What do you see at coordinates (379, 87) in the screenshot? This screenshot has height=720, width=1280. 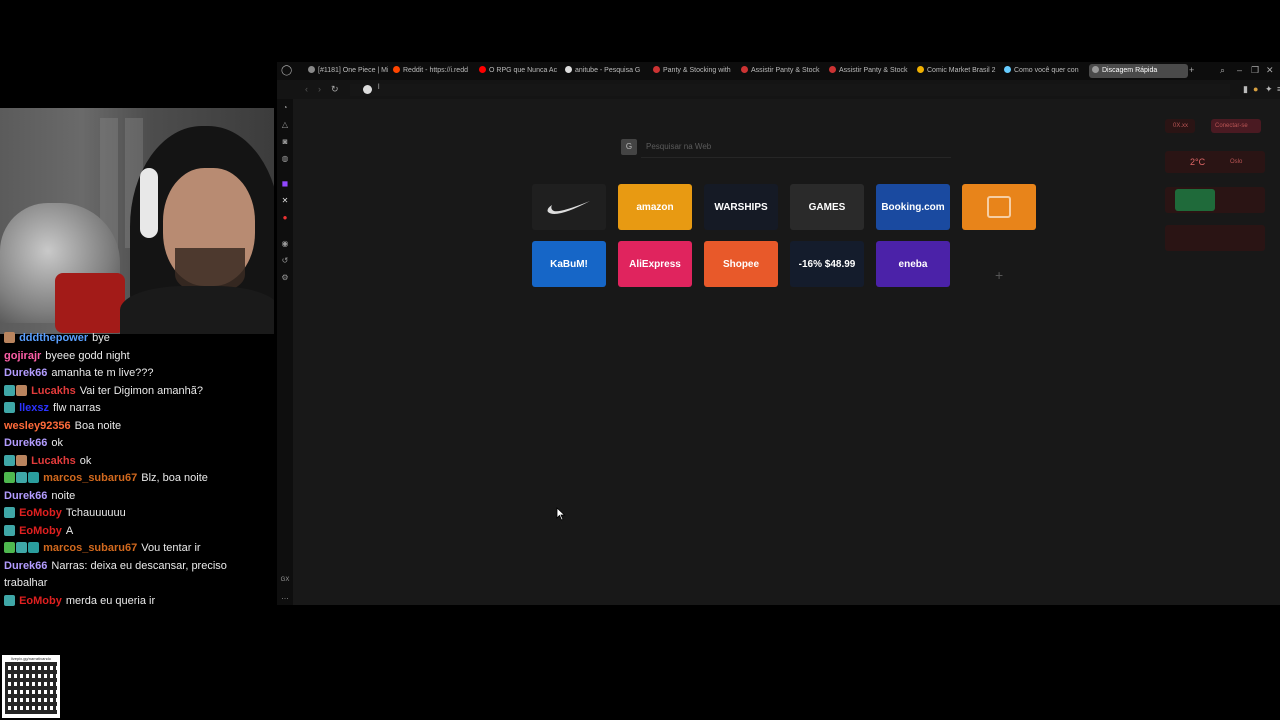 I see `url-text: l` at bounding box center [379, 87].